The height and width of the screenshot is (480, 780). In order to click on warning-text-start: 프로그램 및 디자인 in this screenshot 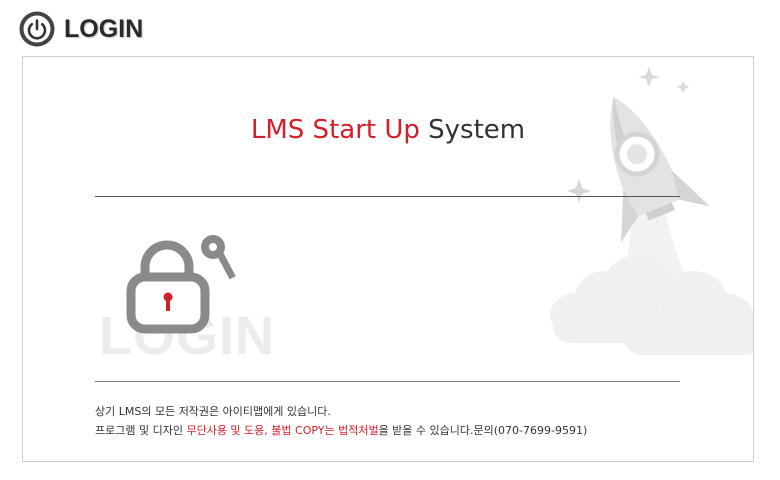, I will do `click(141, 430)`.